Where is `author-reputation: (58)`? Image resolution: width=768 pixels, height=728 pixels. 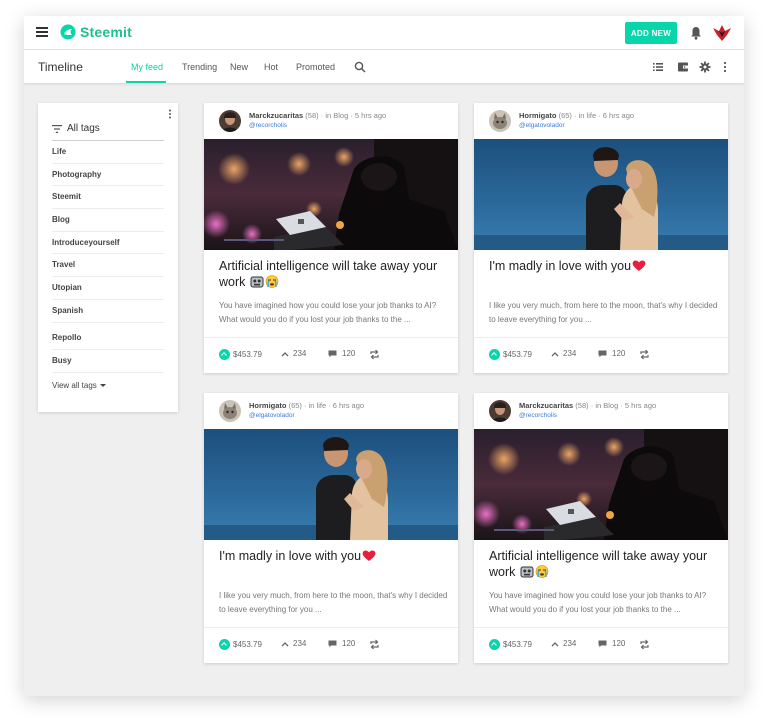 author-reputation: (58) is located at coordinates (582, 405).